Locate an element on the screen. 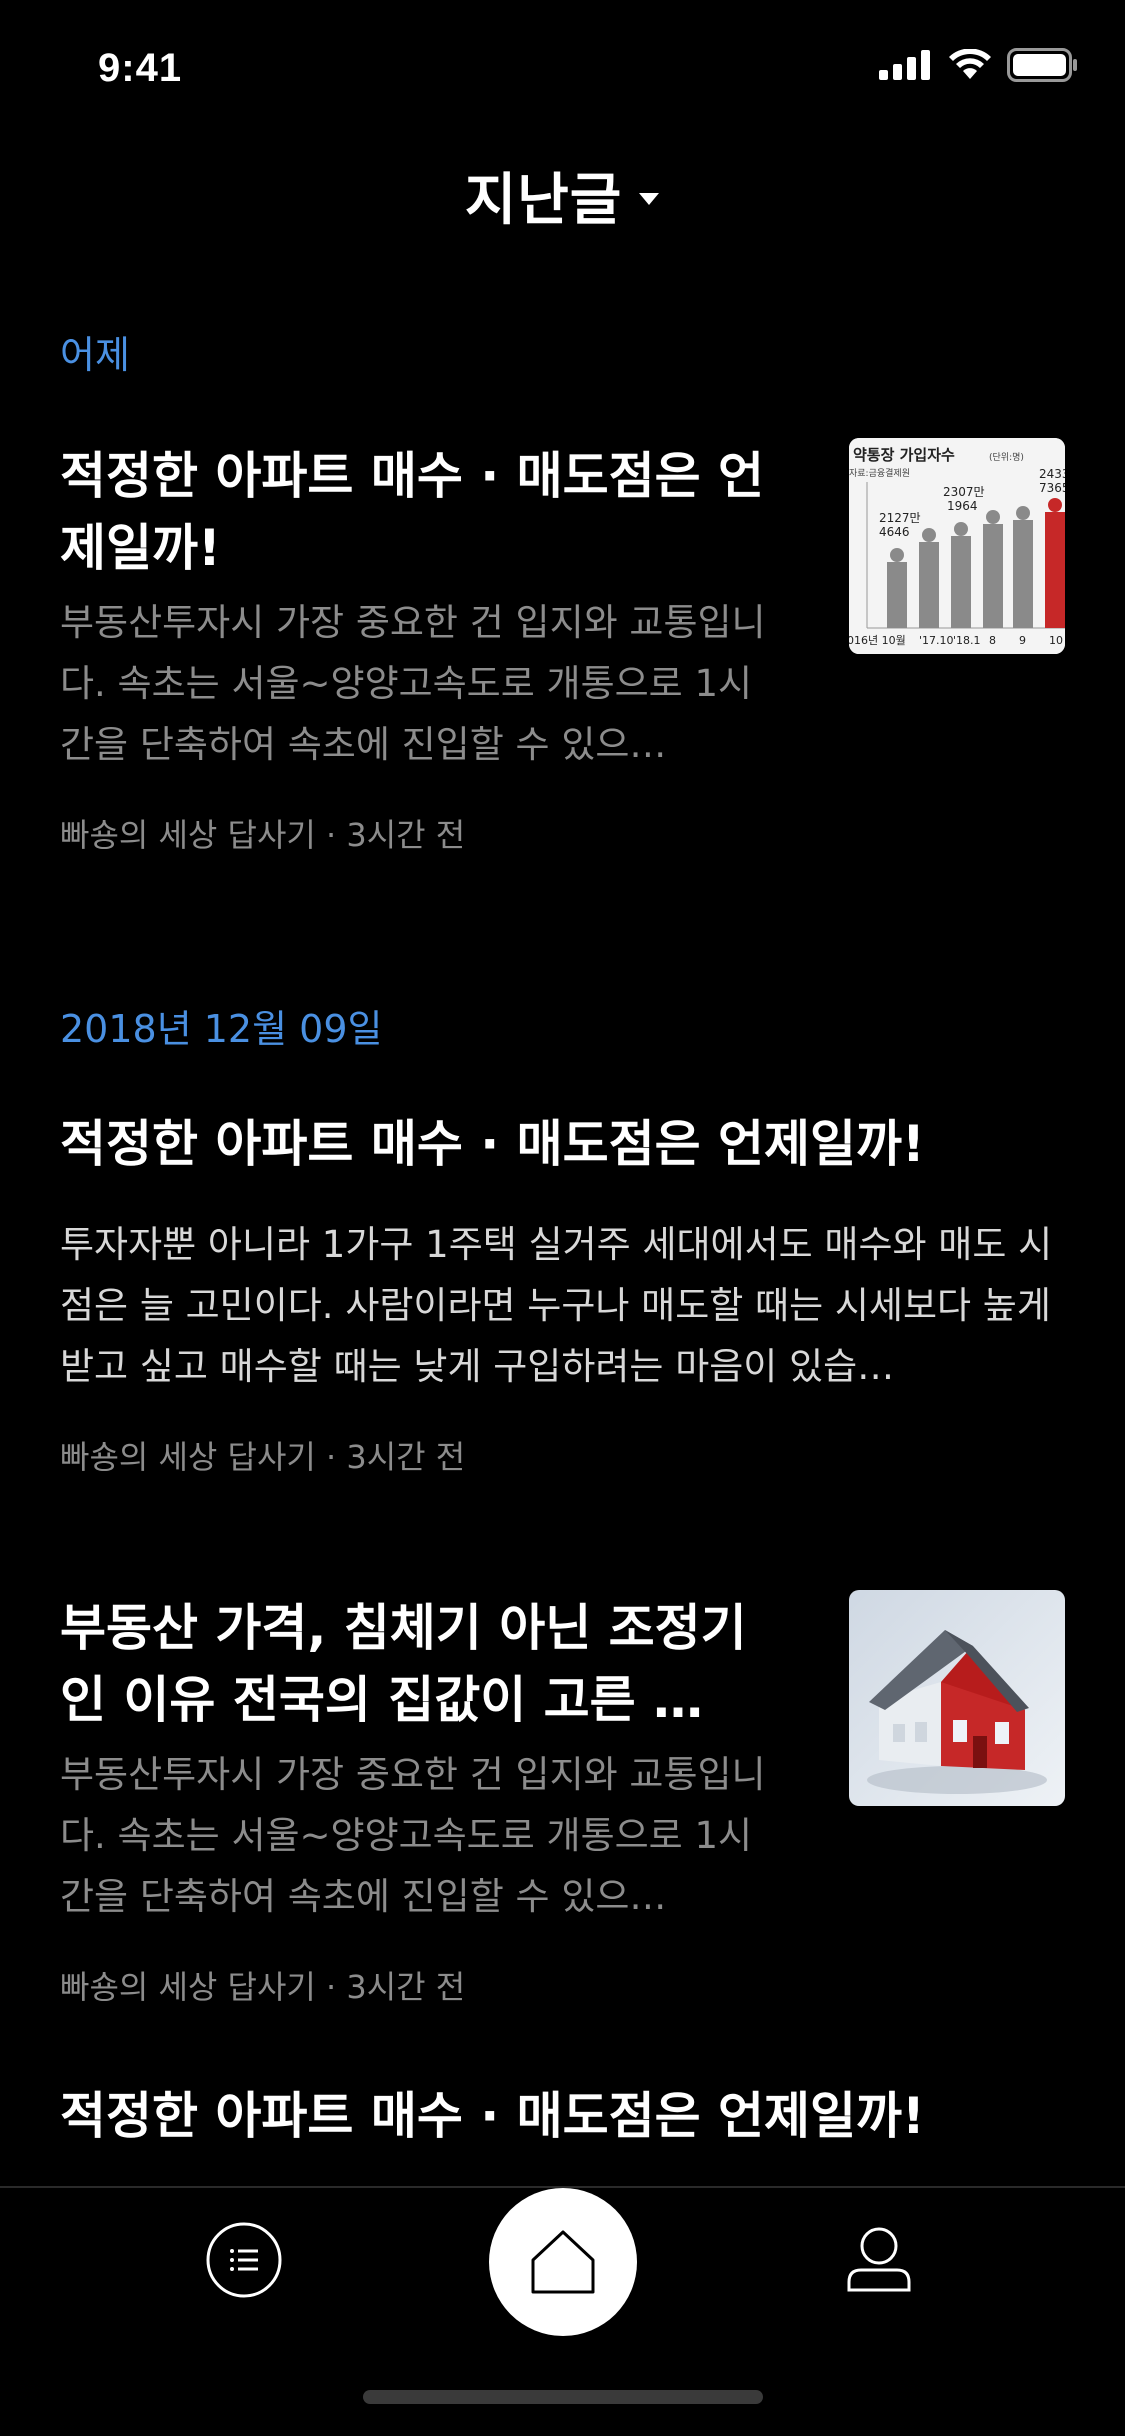 This screenshot has width=1125, height=2436. article-card: 적정한 아파트 매수 · 매도점은 언제일까! is located at coordinates (562, 2133).